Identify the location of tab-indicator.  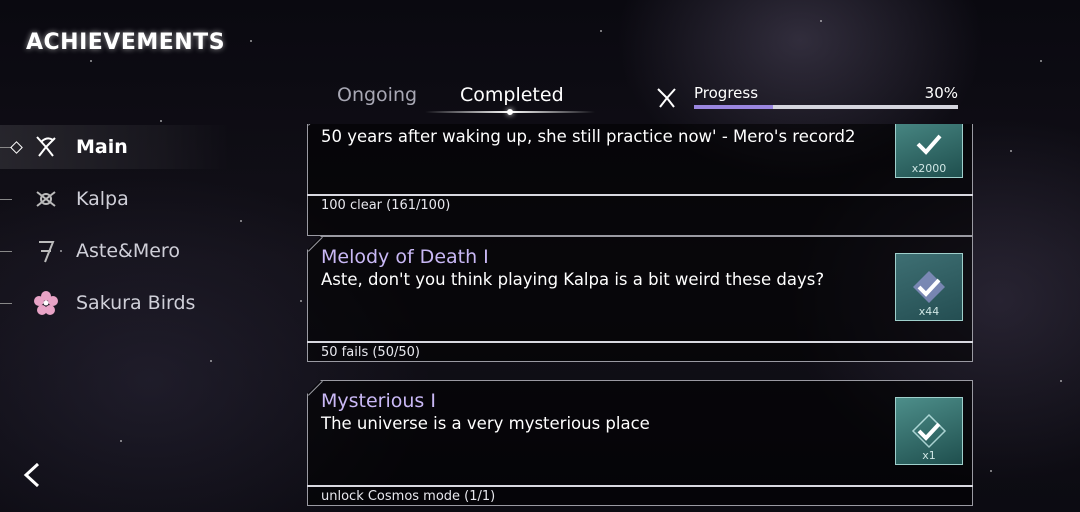
(510, 112).